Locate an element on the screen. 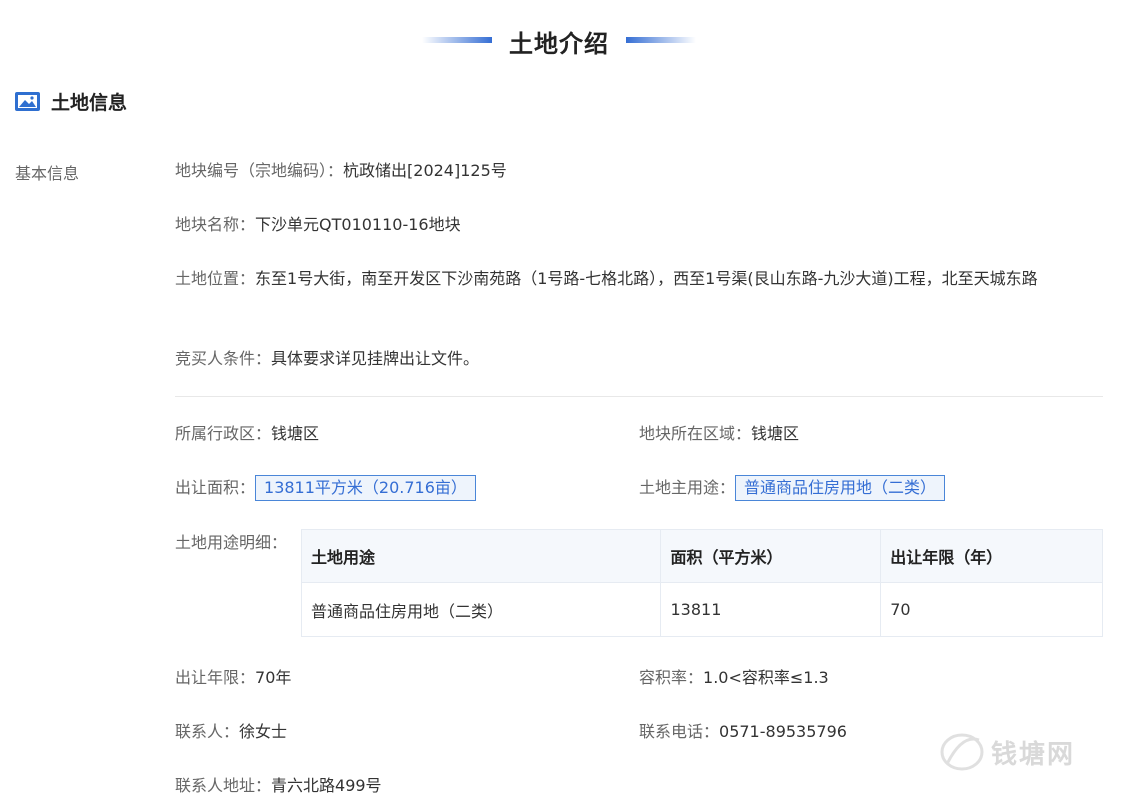 The height and width of the screenshot is (805, 1135). page-header: 土地介绍 is located at coordinates (567, 40).